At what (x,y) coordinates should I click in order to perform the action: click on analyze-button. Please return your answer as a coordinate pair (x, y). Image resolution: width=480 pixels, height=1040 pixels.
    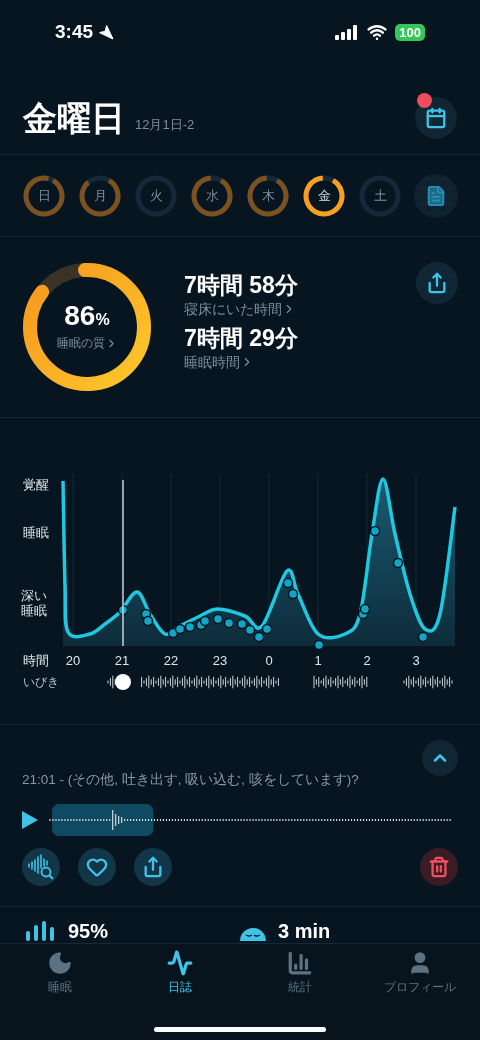
    Looking at the image, I should click on (41, 867).